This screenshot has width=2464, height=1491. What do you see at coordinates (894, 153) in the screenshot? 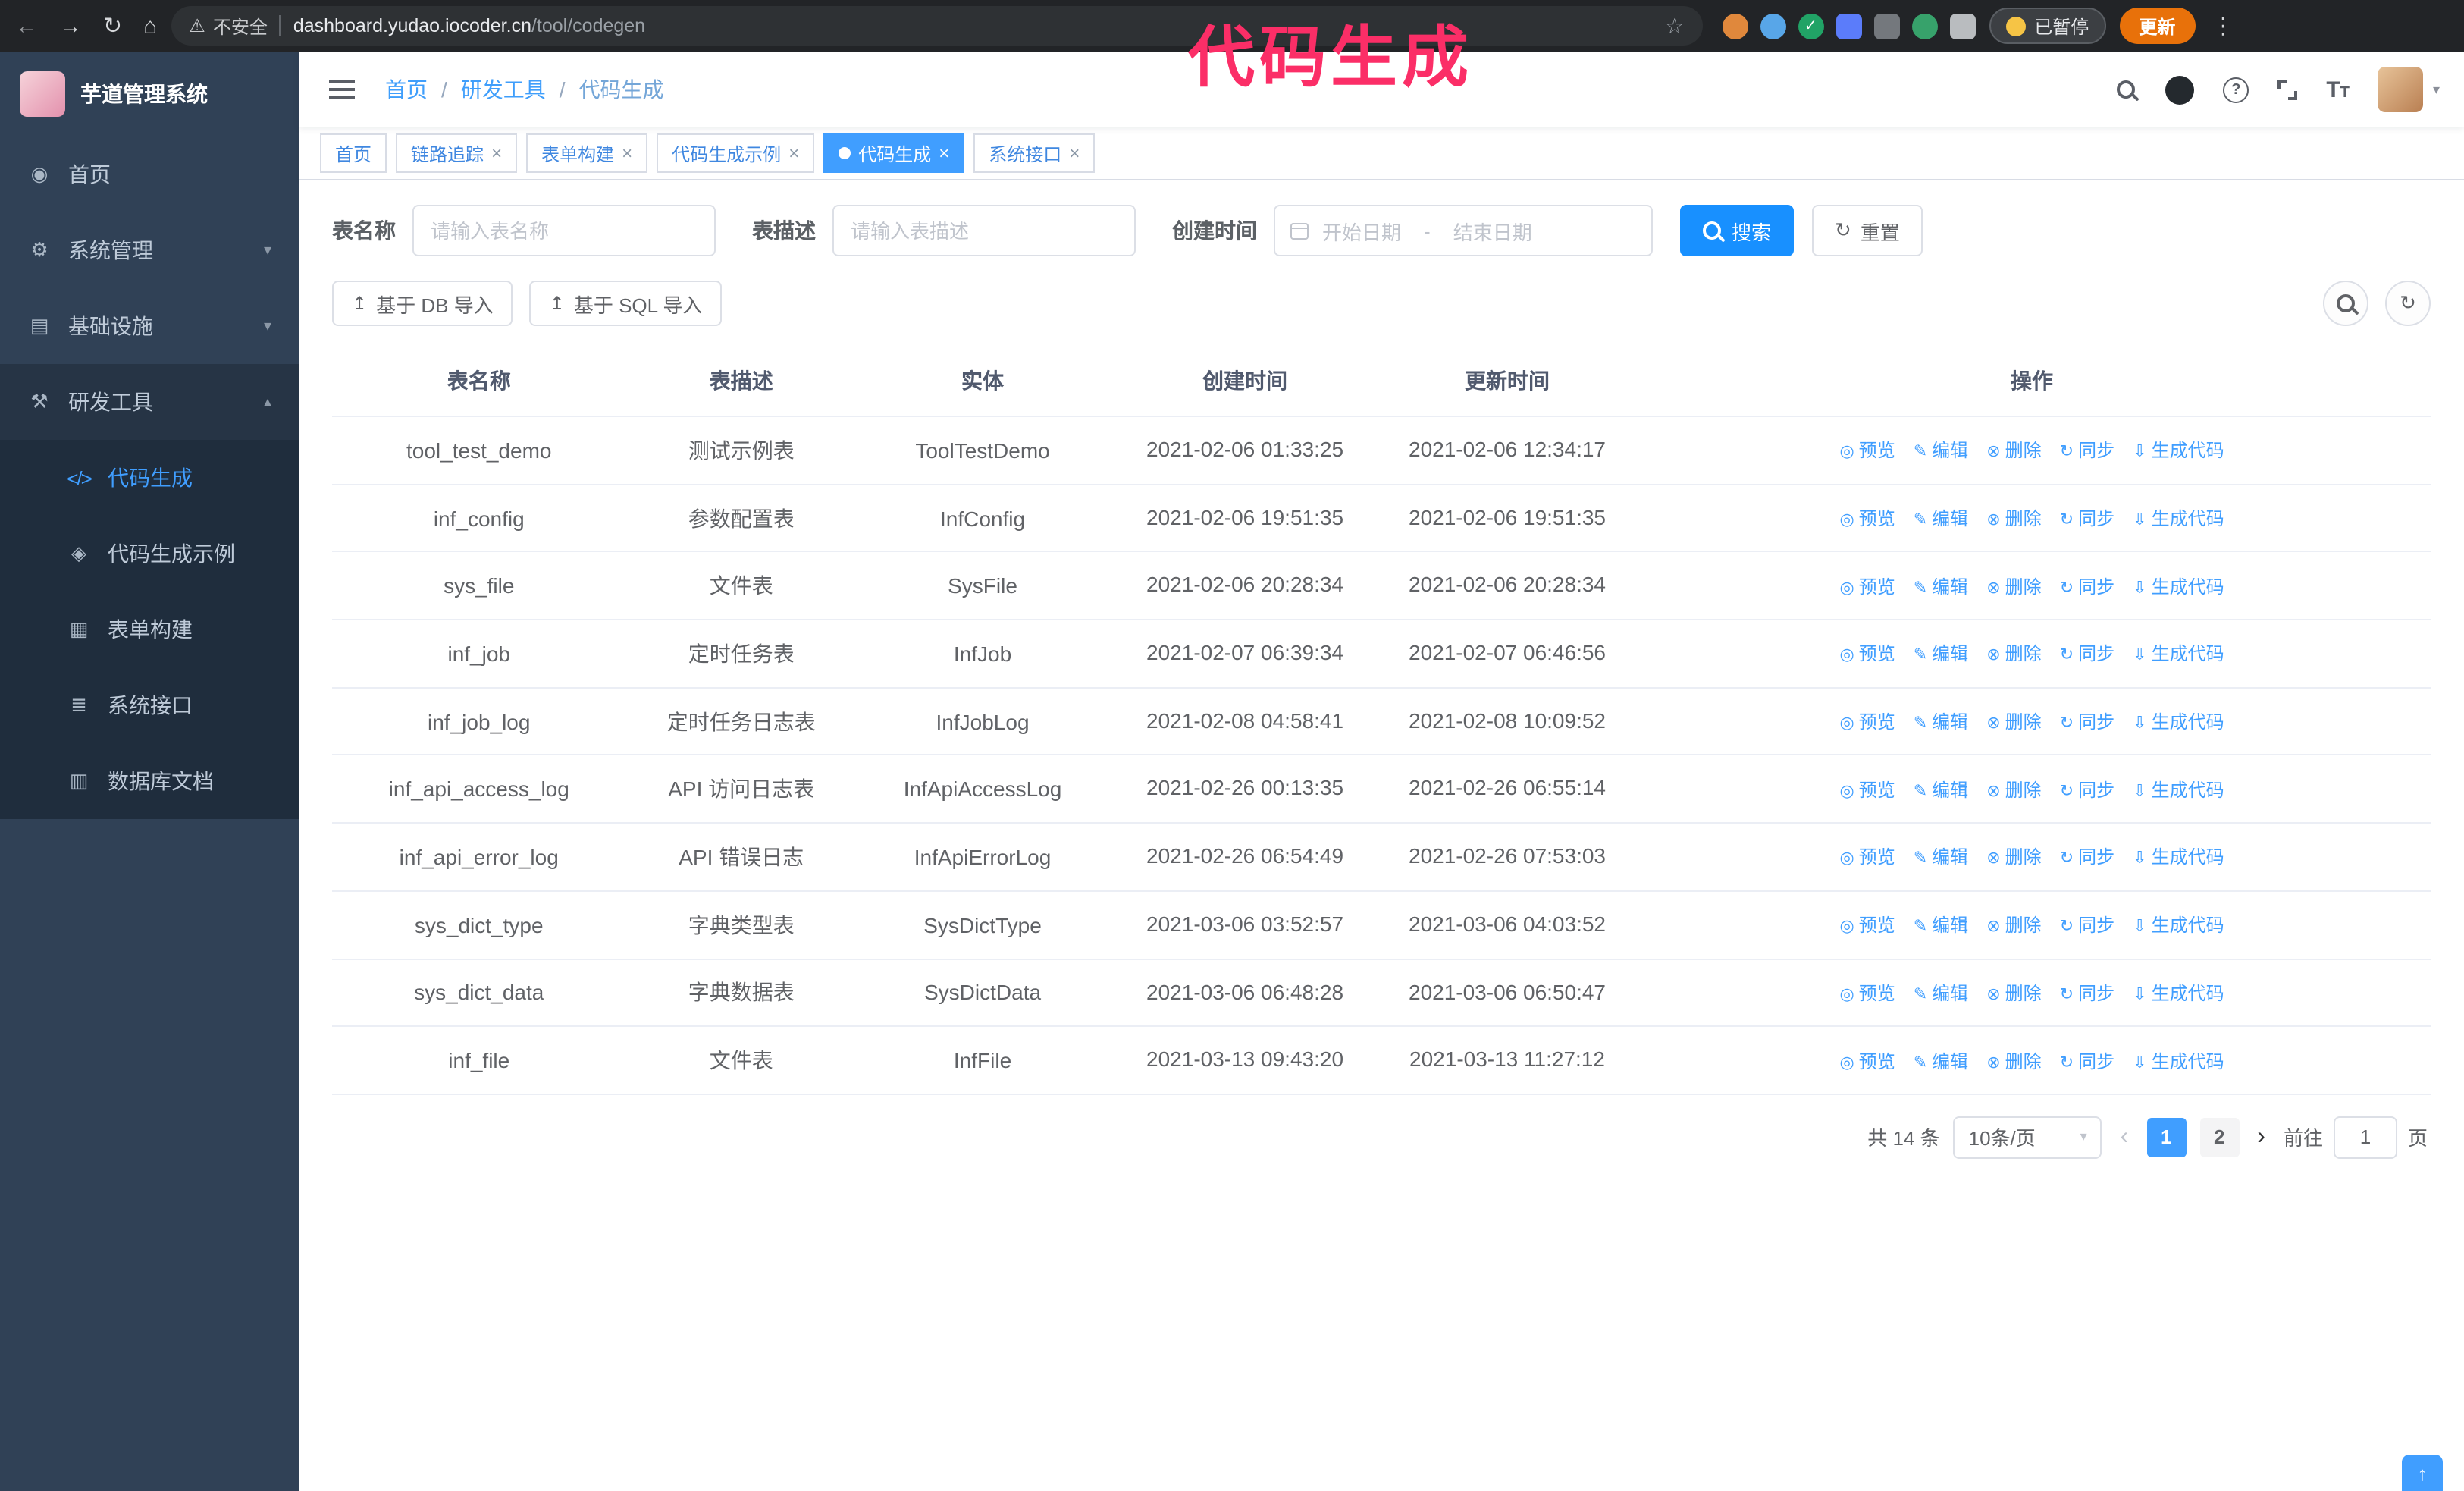
I see `tab-code-generation: 代码生成 ×` at bounding box center [894, 153].